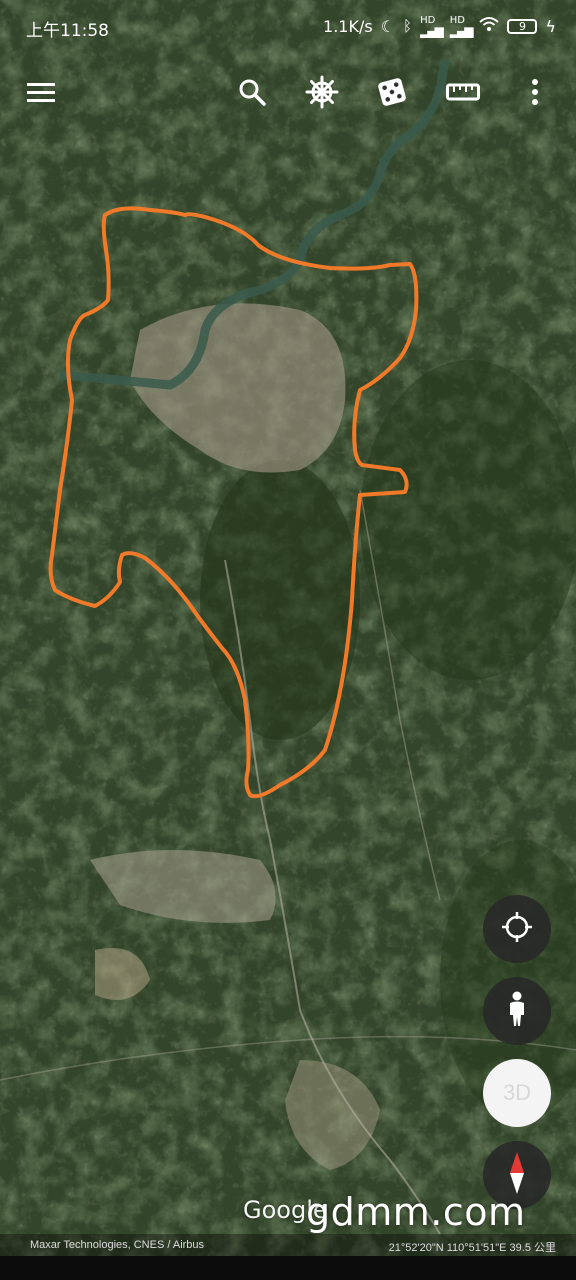 The image size is (576, 1280). I want to click on street-view-button, so click(517, 1011).